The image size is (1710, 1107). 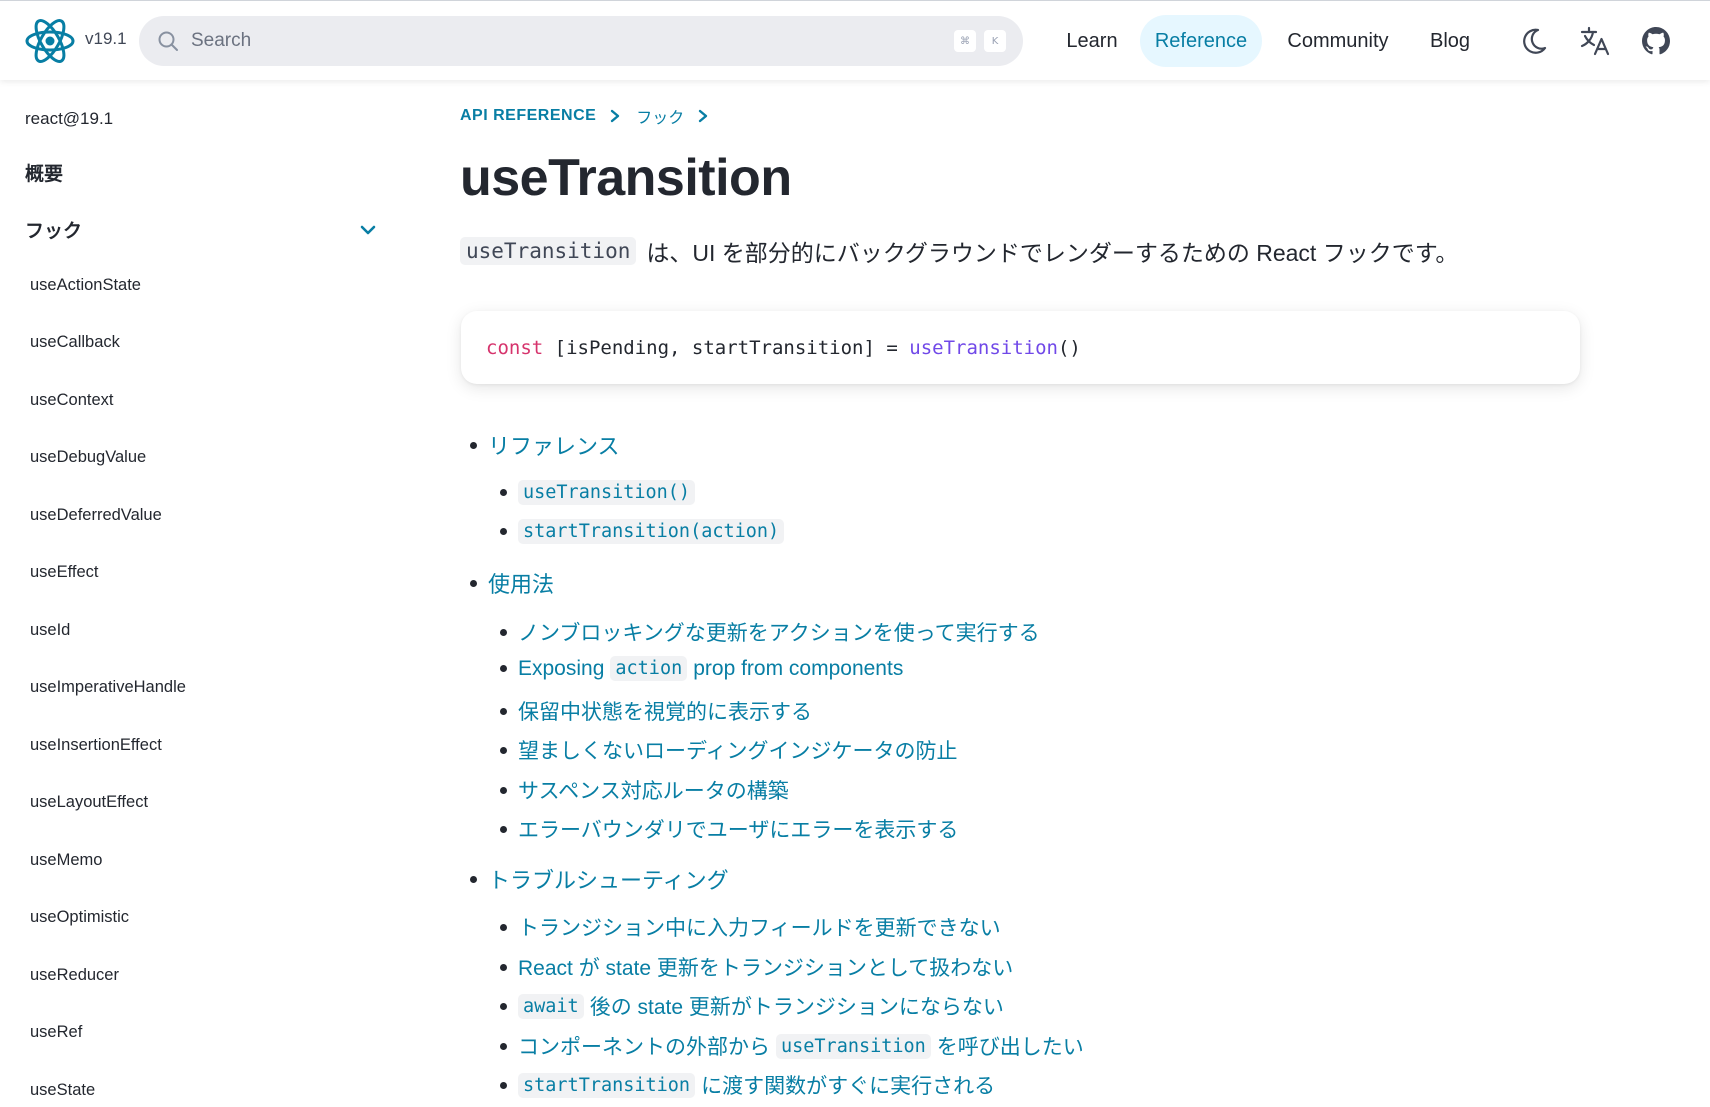 I want to click on toc-usage-label: 使用法, so click(x=521, y=583).